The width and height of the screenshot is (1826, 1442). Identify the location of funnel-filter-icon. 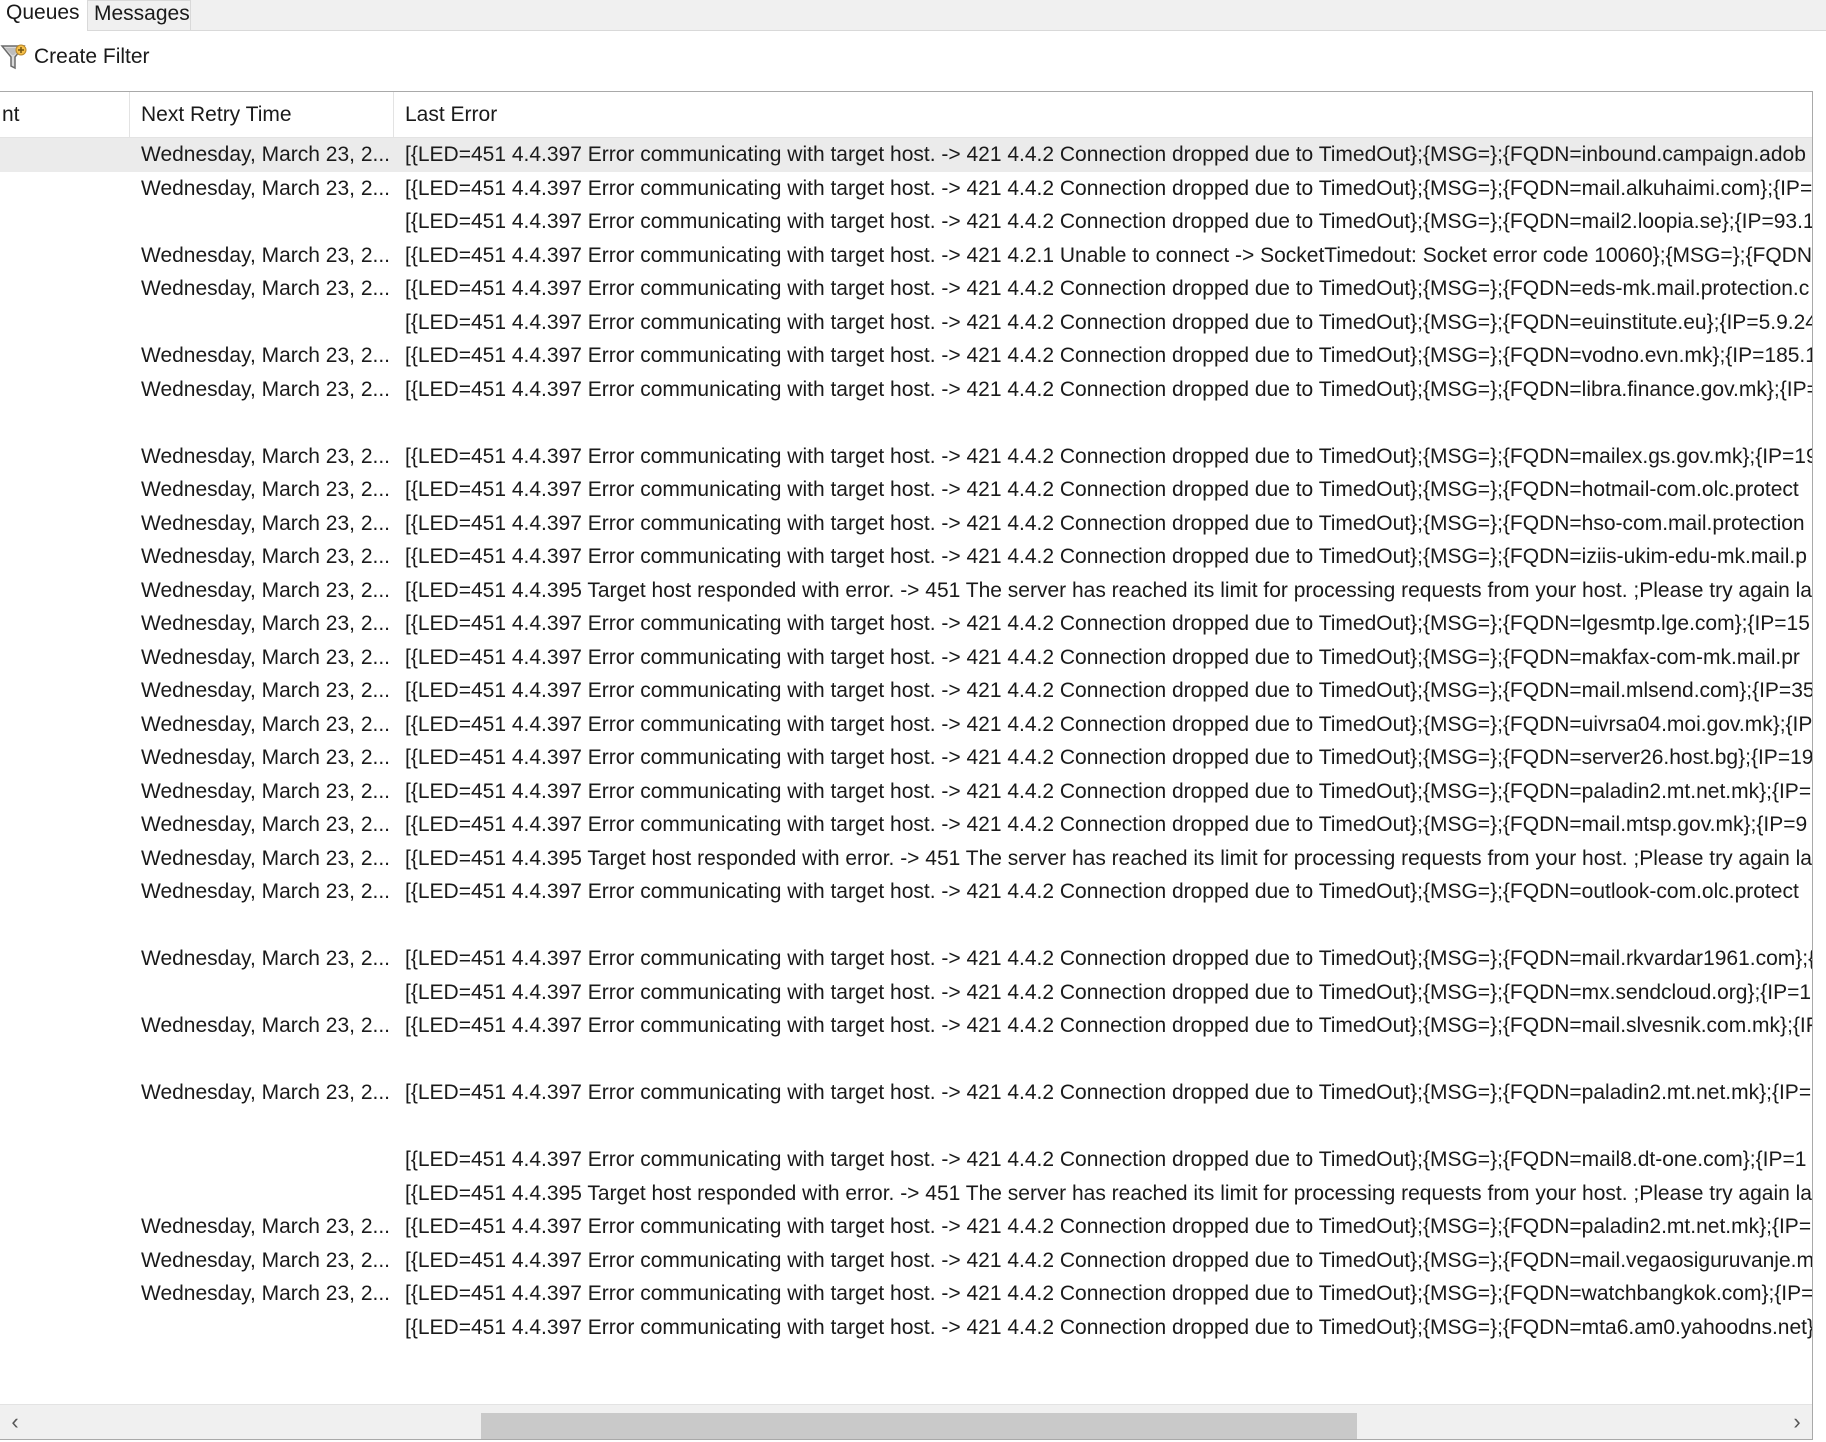
(14, 57).